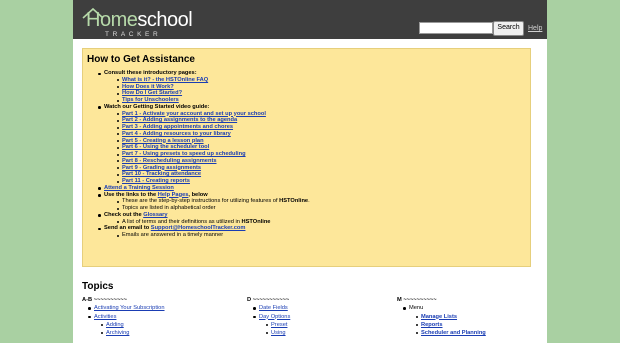 Image resolution: width=620 pixels, height=343 pixels. What do you see at coordinates (152, 93) in the screenshot?
I see `get-started-link: How Do I Get Started?` at bounding box center [152, 93].